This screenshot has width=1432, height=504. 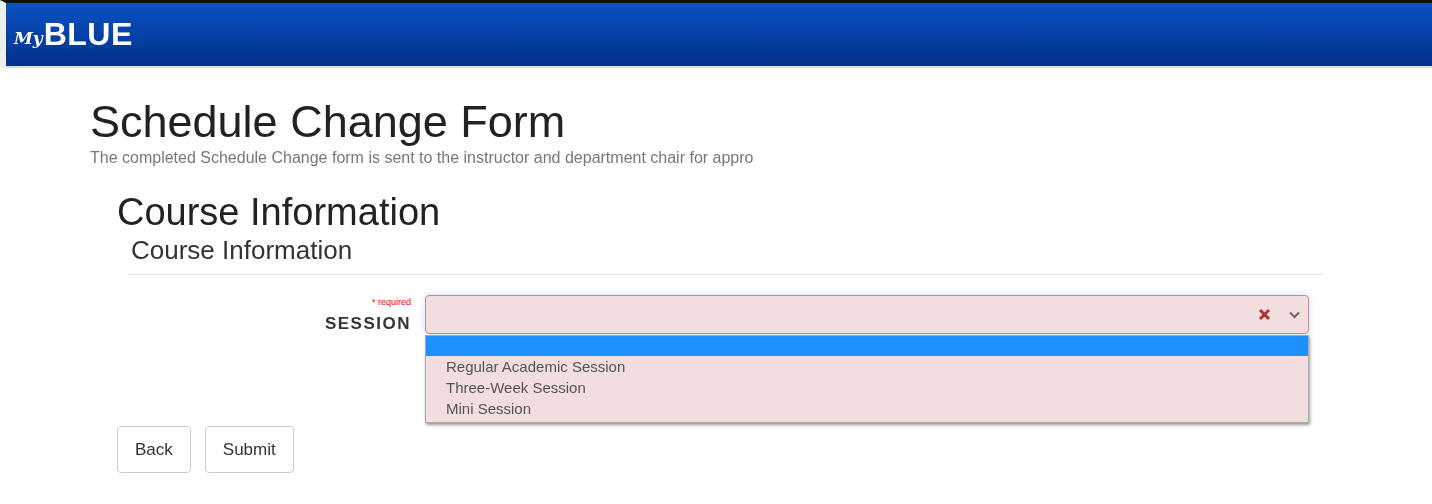 What do you see at coordinates (88, 34) in the screenshot?
I see `logo-text: BLUE` at bounding box center [88, 34].